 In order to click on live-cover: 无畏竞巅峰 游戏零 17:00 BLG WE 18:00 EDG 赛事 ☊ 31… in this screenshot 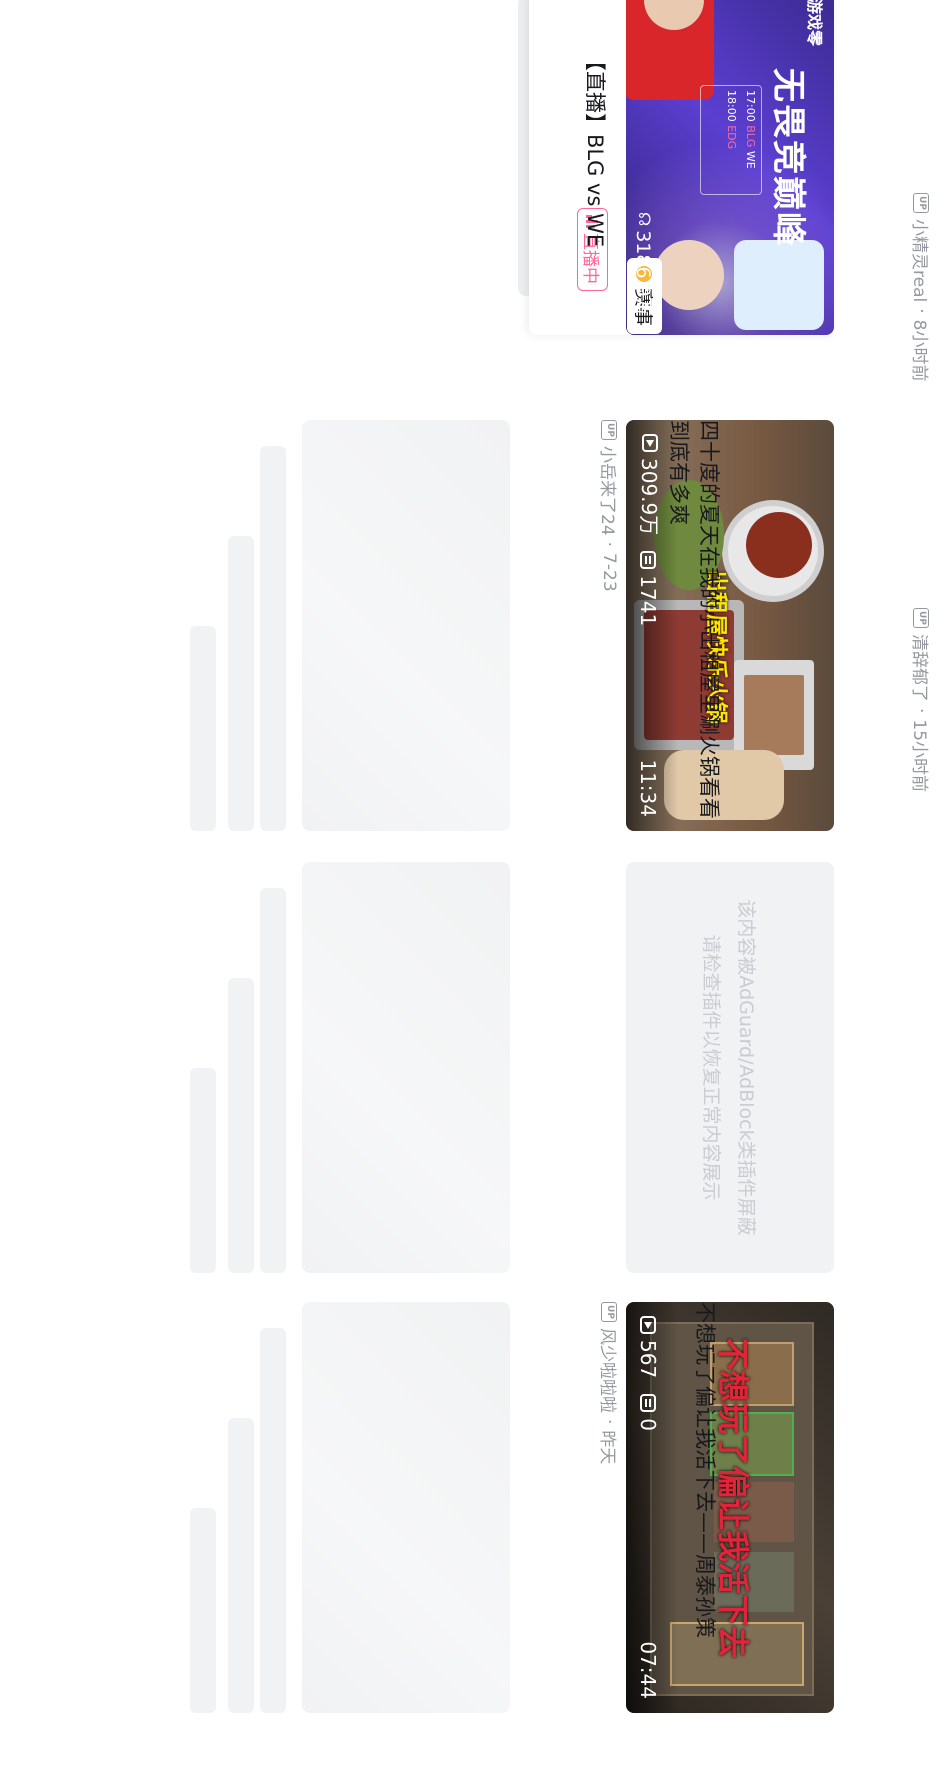, I will do `click(730, 167)`.